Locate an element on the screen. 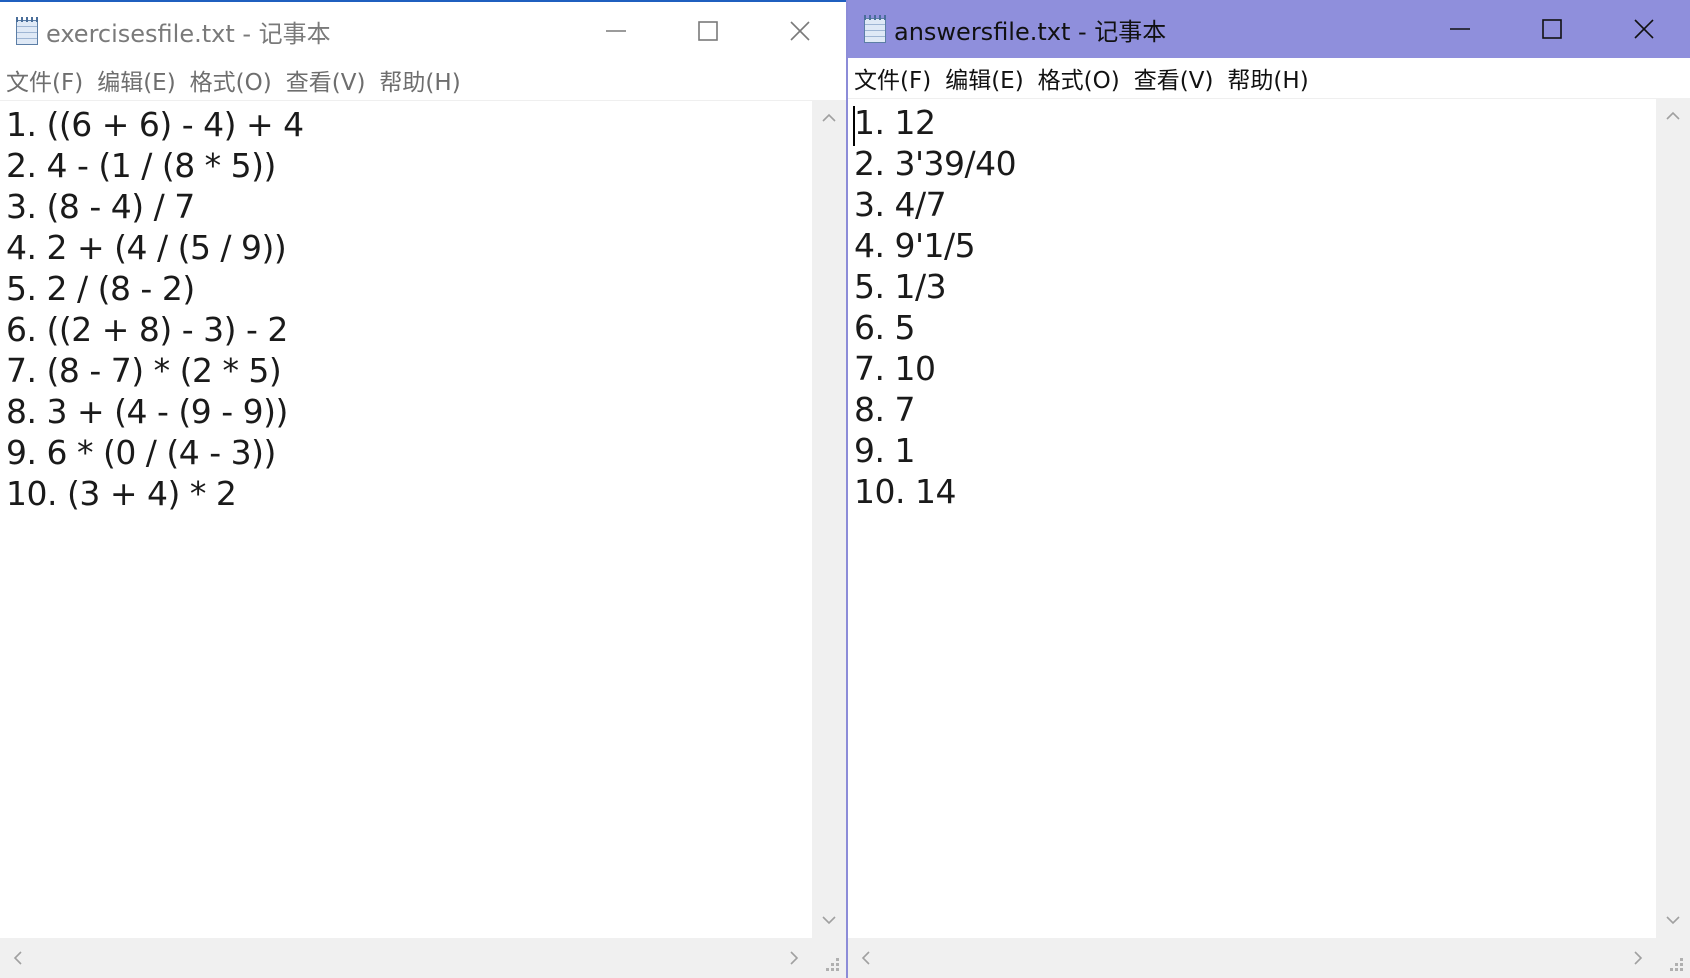  text-line: 2. 4 - (1 / (8 * 5)) is located at coordinates (141, 165).